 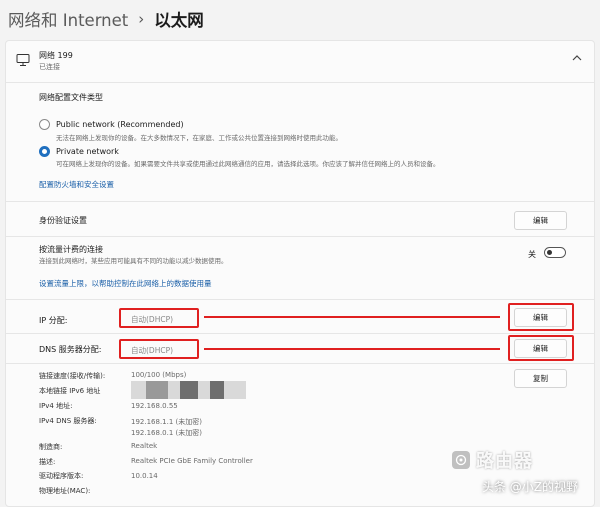 What do you see at coordinates (577, 59) in the screenshot?
I see `chevron-up-icon` at bounding box center [577, 59].